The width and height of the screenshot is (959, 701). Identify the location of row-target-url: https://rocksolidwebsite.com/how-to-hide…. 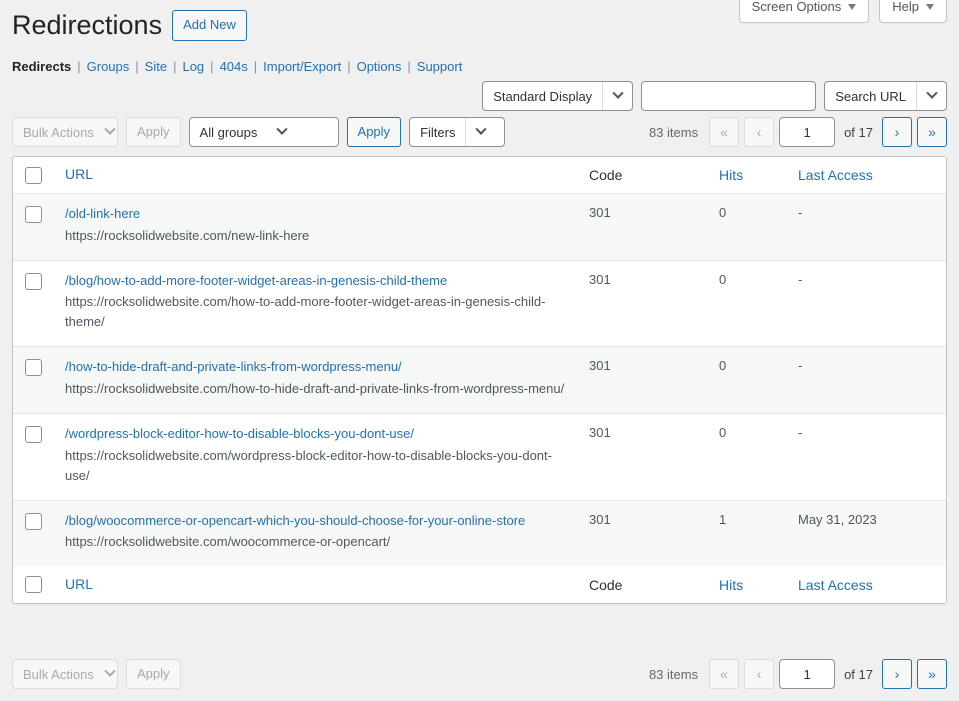
(315, 388).